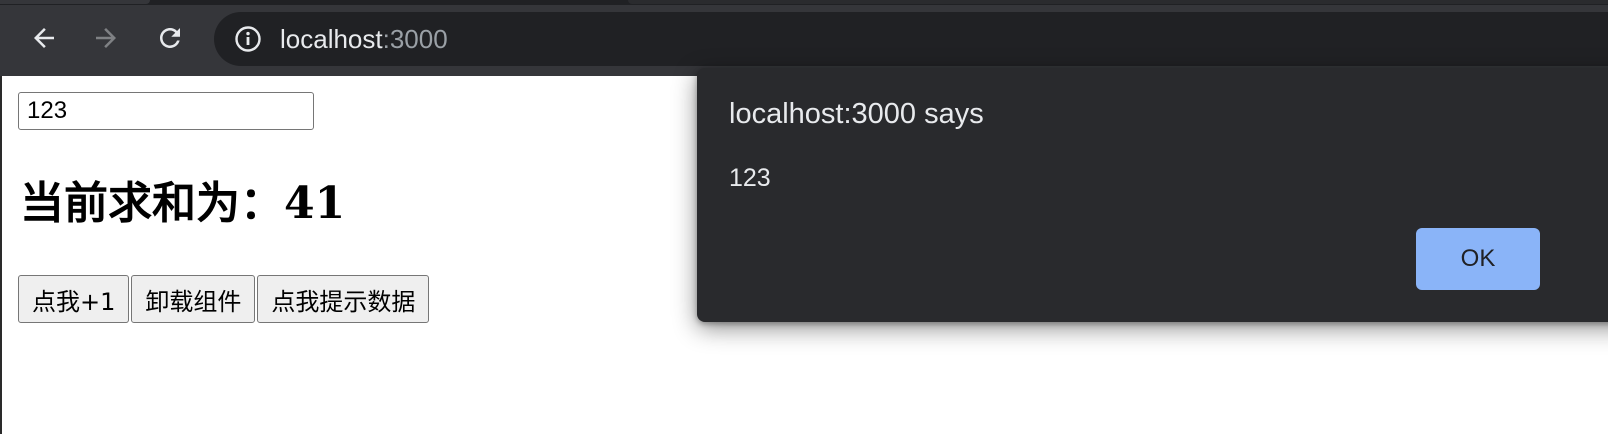 This screenshot has height=434, width=1608. What do you see at coordinates (856, 114) in the screenshot?
I see `dialog-title: localhost:3000 says` at bounding box center [856, 114].